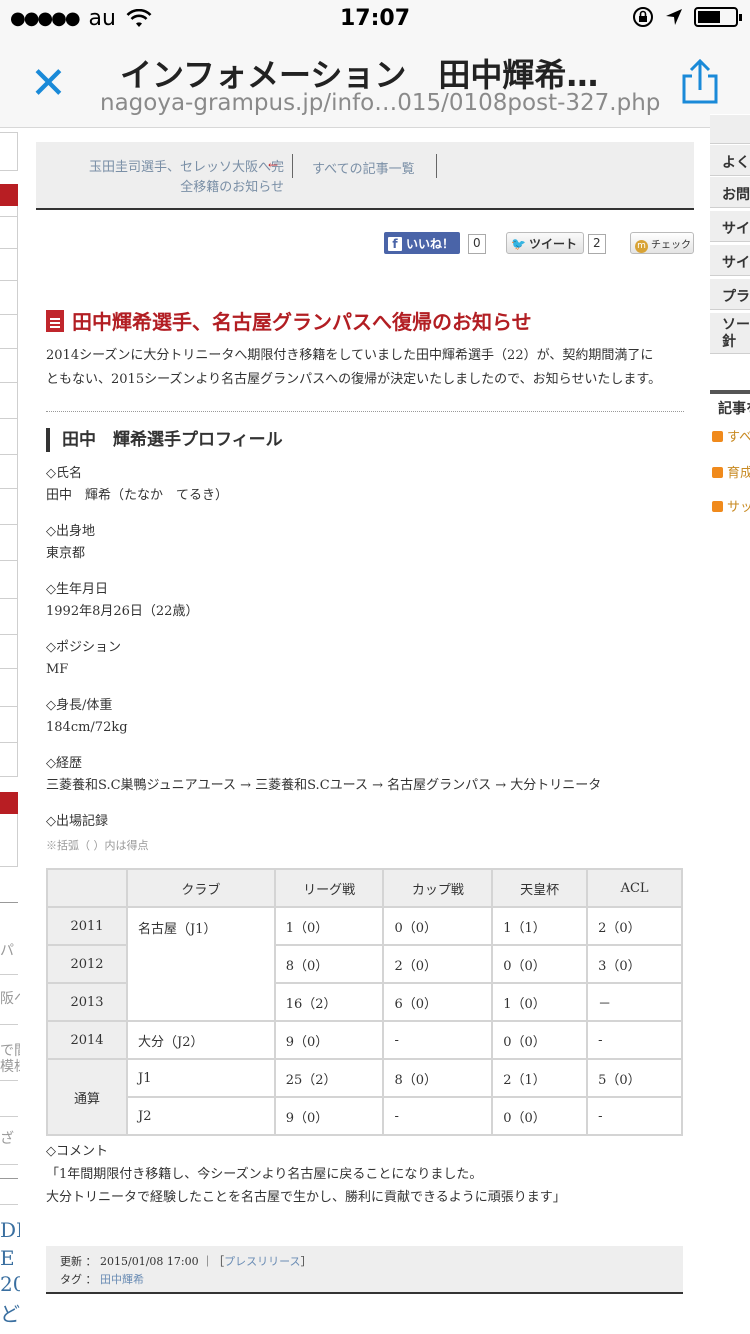 This screenshot has width=750, height=1334. I want to click on document-icon, so click(55, 321).